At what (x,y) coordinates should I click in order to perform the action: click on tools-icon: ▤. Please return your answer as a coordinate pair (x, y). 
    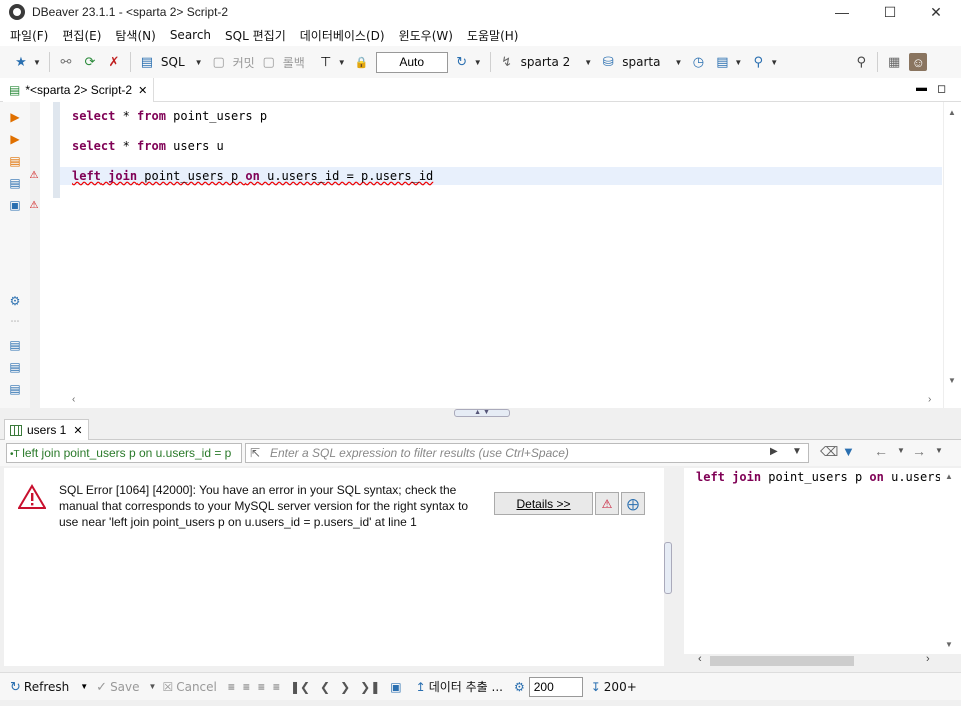
    Looking at the image, I should click on (722, 62).